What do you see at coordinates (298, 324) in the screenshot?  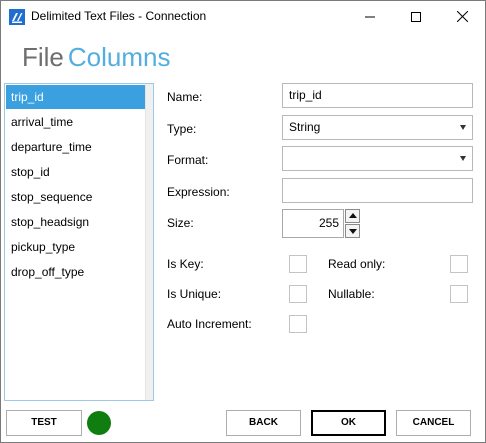 I see `auto-increment-checkbox` at bounding box center [298, 324].